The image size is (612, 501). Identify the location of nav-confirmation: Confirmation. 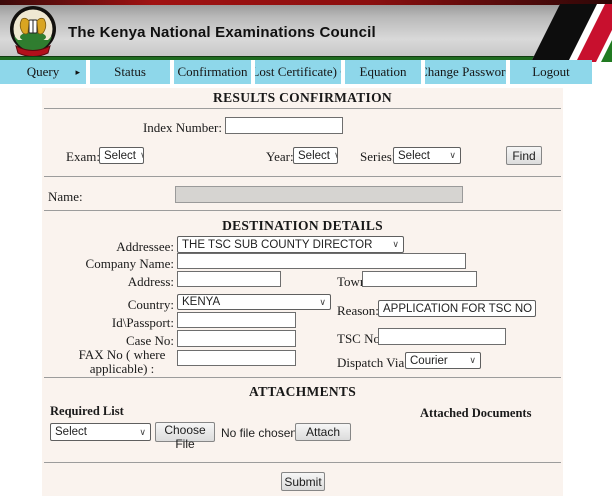
(212, 72).